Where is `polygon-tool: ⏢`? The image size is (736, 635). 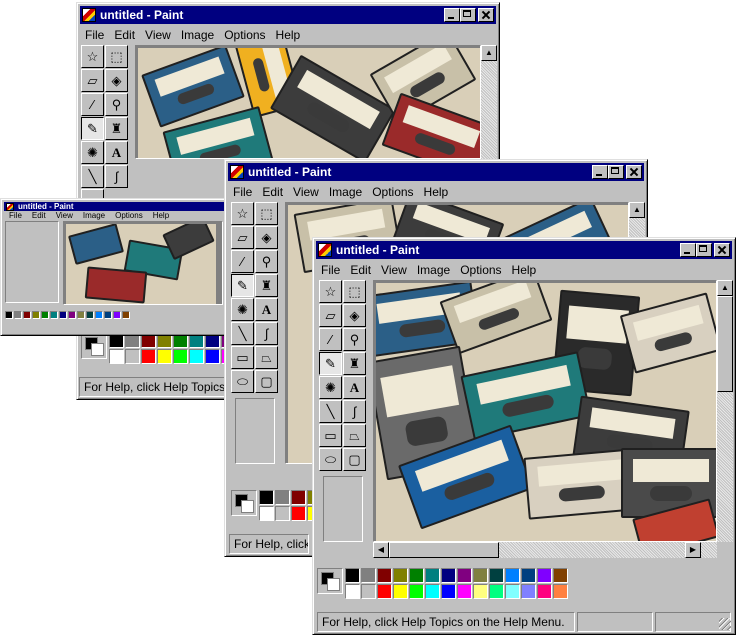 polygon-tool: ⏢ is located at coordinates (354, 435).